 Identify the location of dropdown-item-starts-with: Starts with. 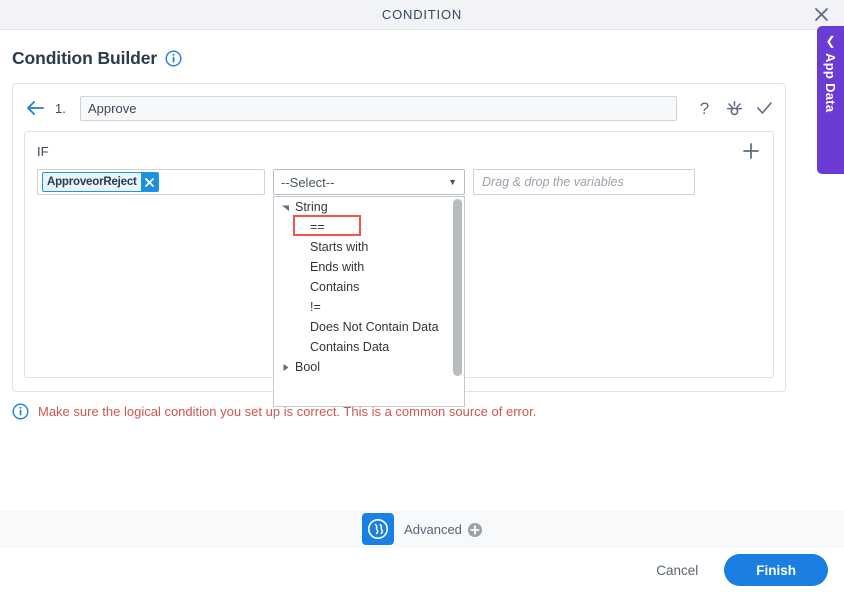
(369, 247).